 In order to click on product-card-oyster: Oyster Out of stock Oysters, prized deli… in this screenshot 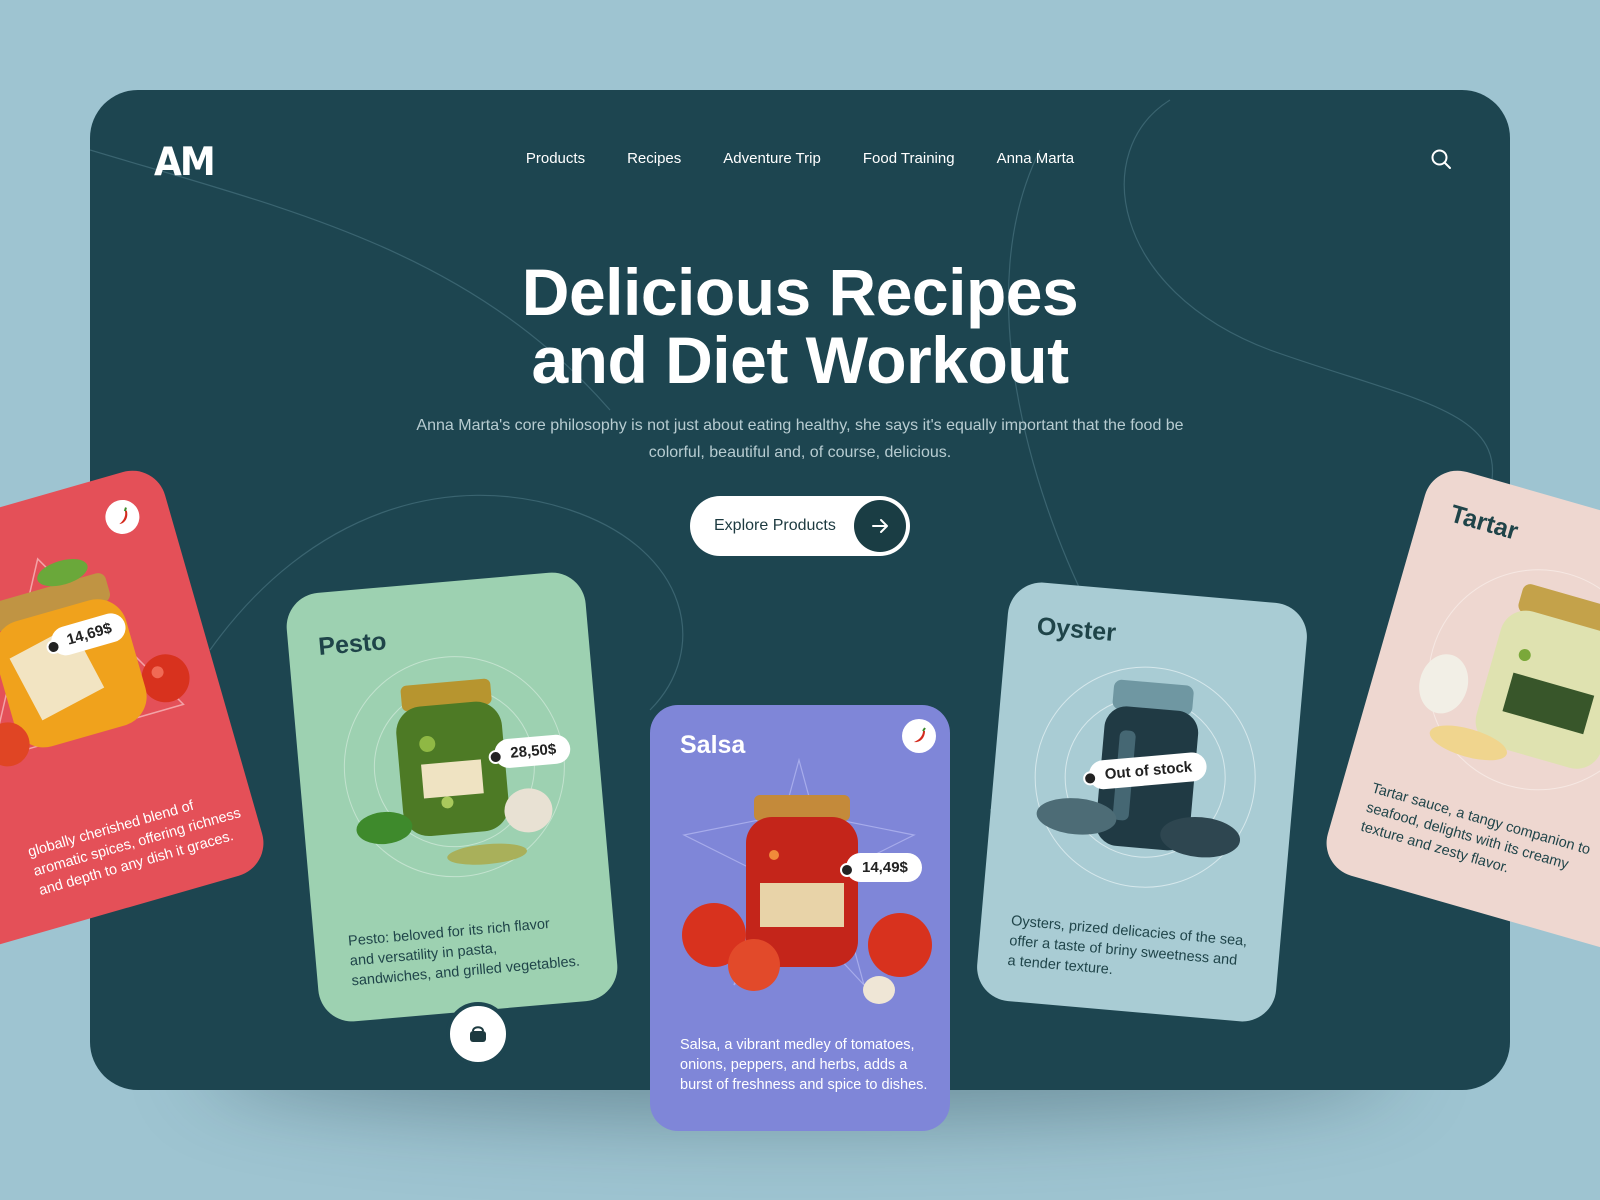, I will do `click(1142, 802)`.